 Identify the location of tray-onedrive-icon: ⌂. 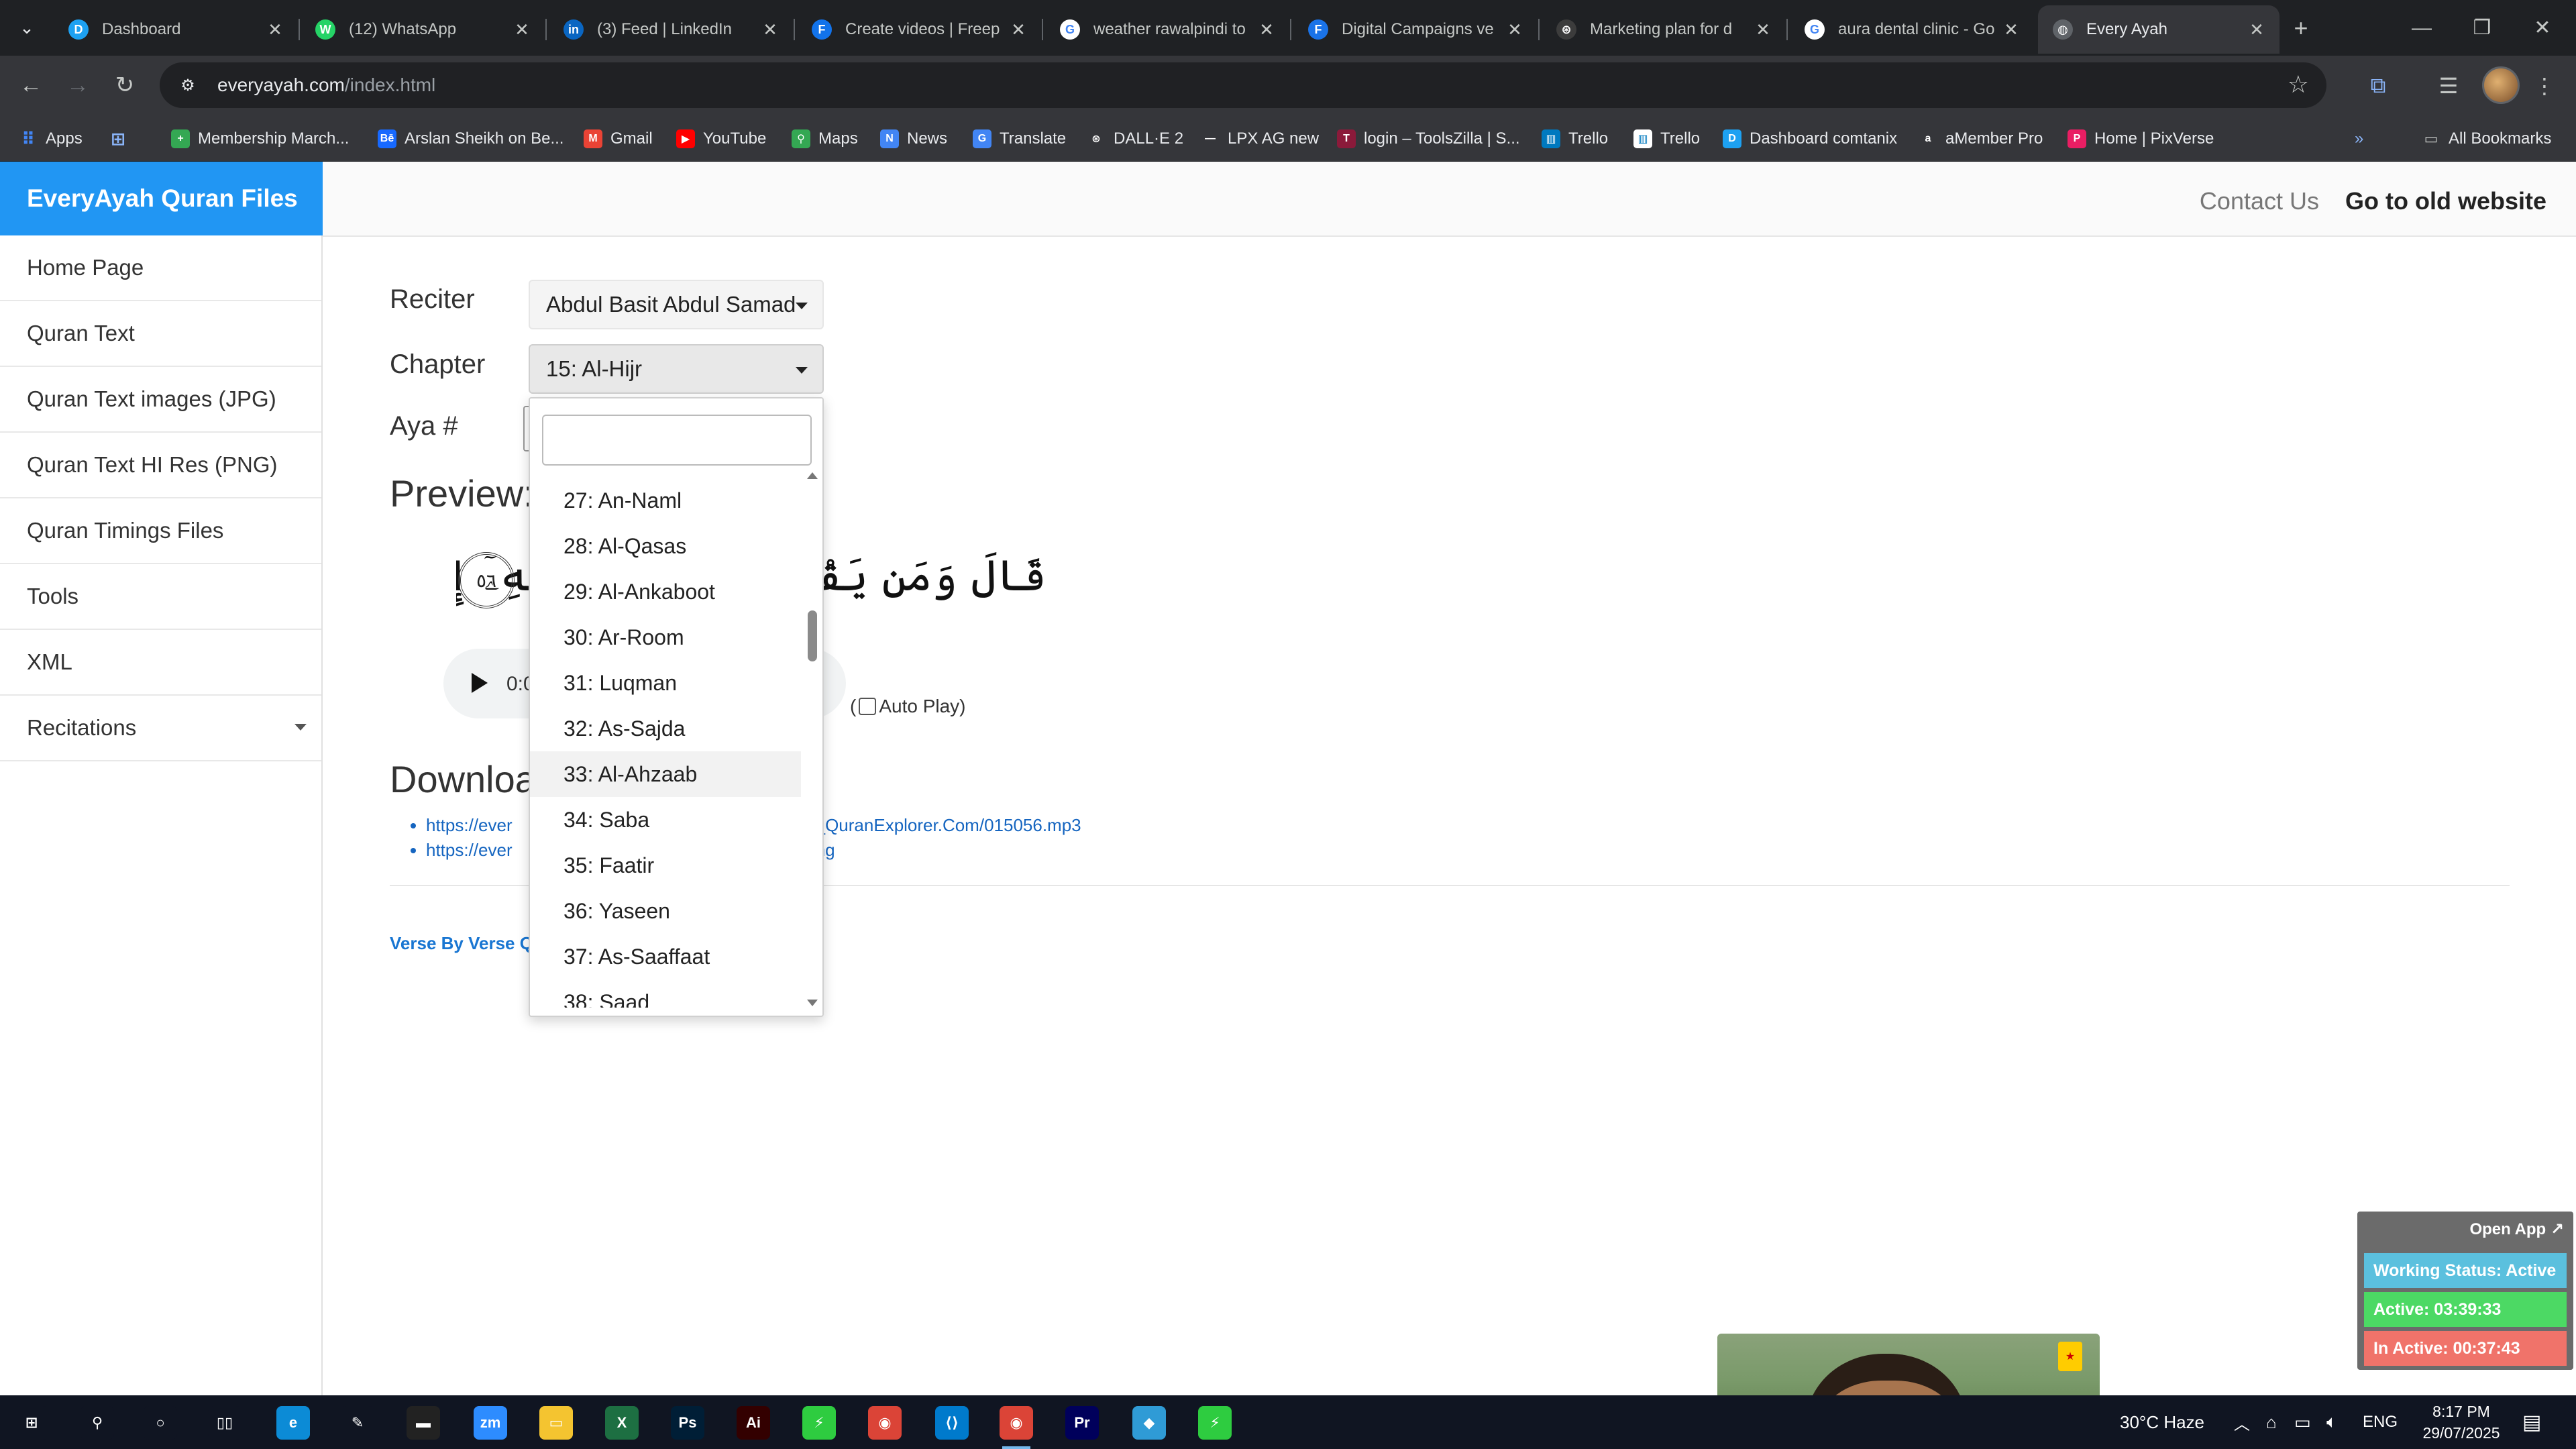
(2271, 1422).